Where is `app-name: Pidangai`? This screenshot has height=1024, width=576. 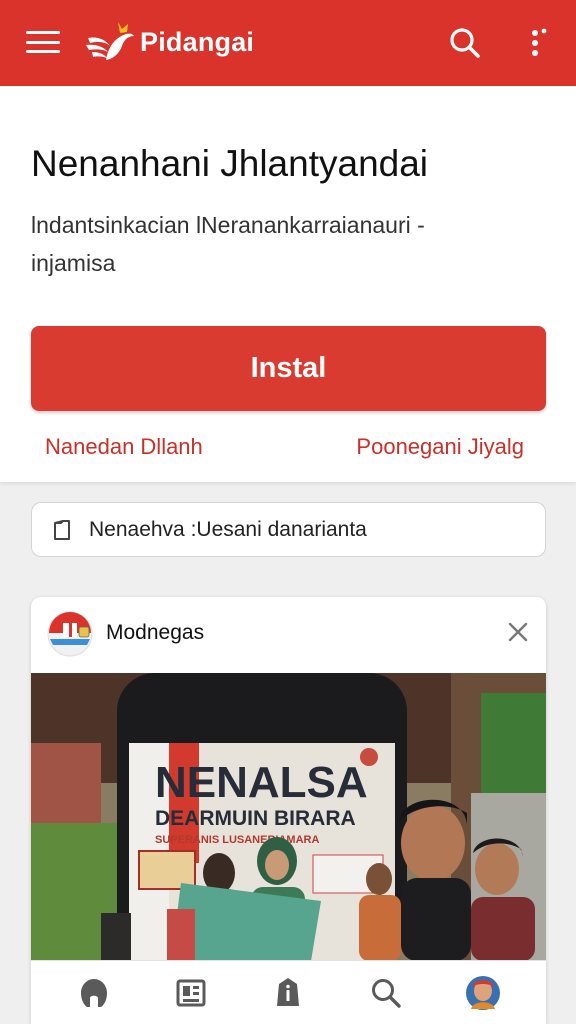
app-name: Pidangai is located at coordinates (197, 41).